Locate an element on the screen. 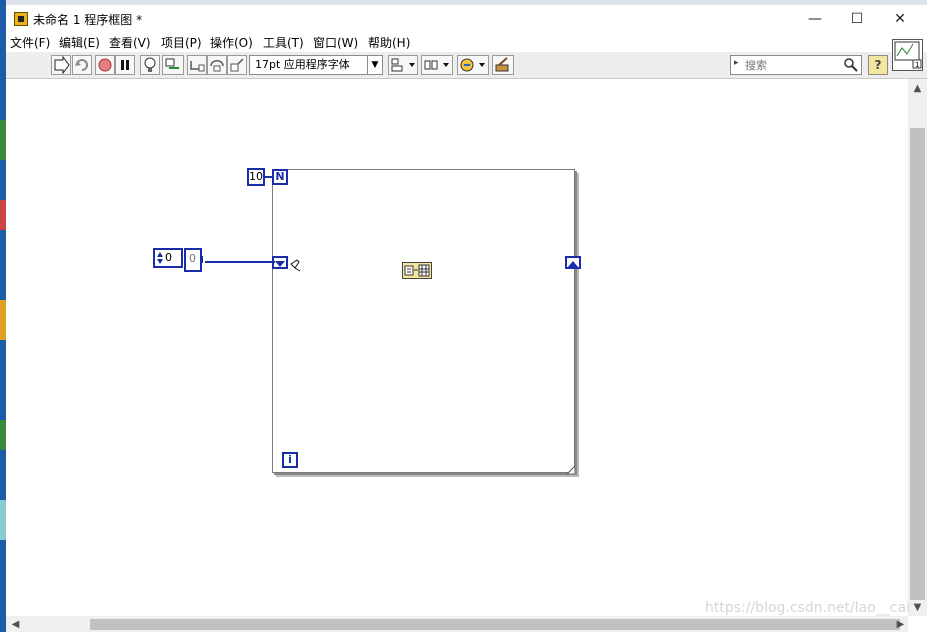 The height and width of the screenshot is (632, 927). highlight-execution-icon is located at coordinates (150, 65).